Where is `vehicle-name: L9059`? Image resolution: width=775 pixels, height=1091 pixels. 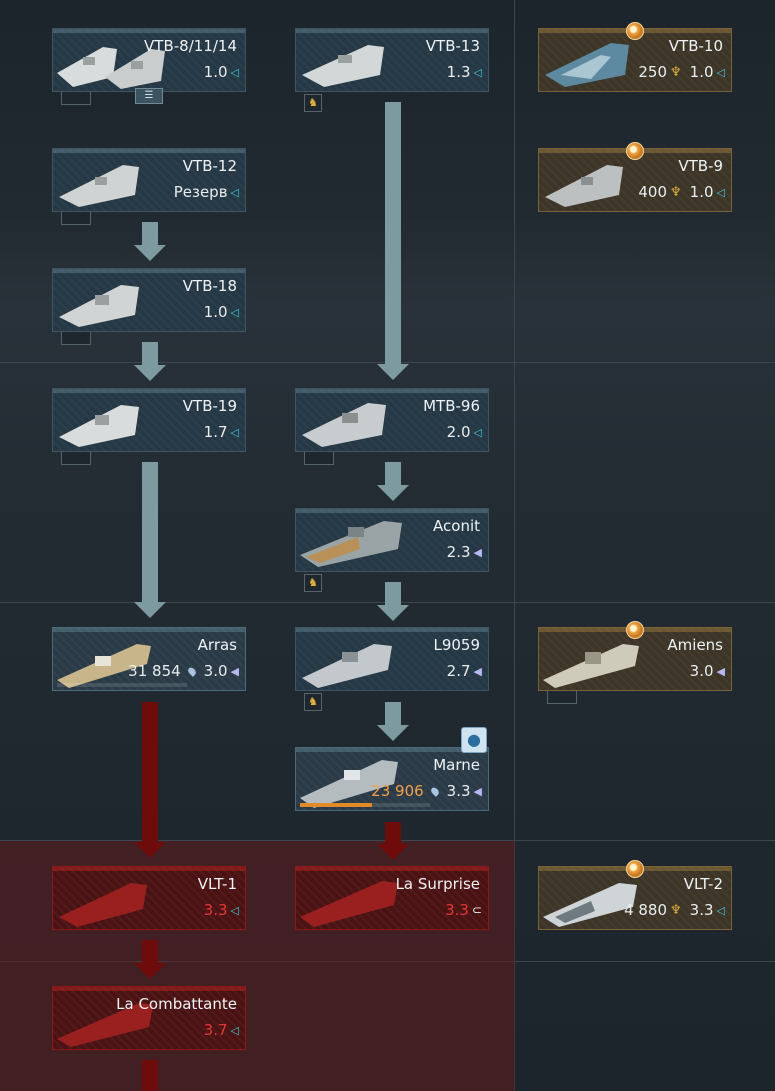
vehicle-name: L9059 is located at coordinates (456, 645).